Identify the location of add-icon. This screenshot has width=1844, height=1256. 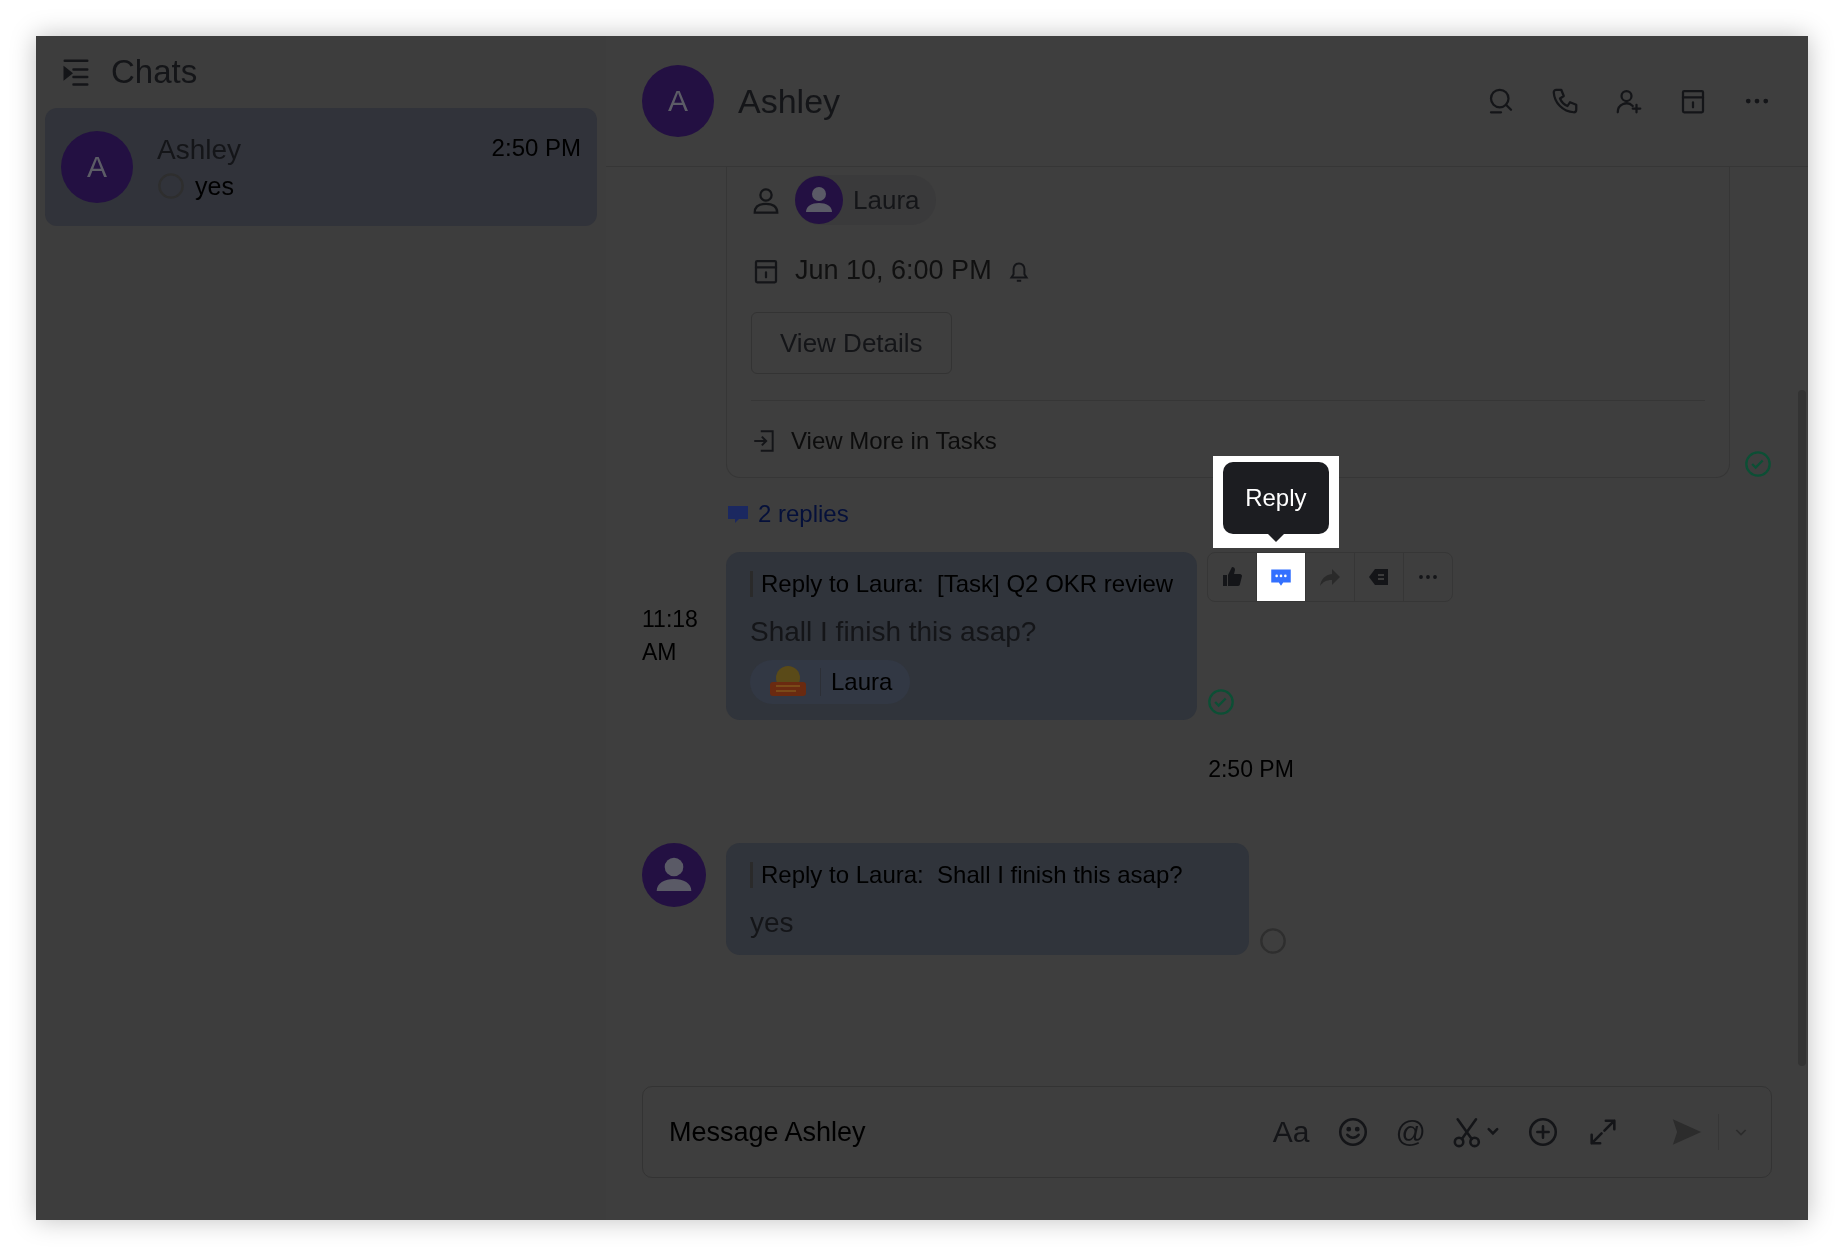
(1543, 1132).